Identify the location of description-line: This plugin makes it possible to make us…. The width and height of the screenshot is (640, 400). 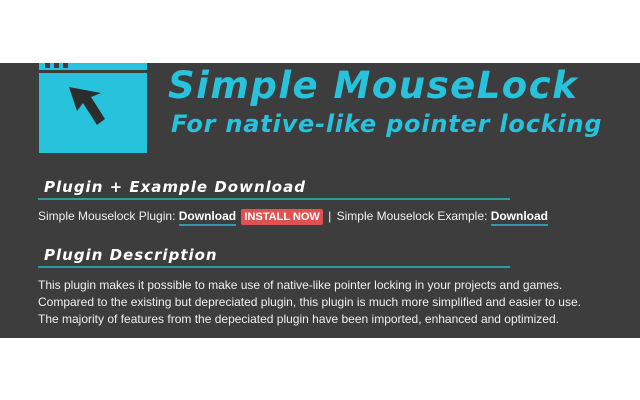
(300, 285).